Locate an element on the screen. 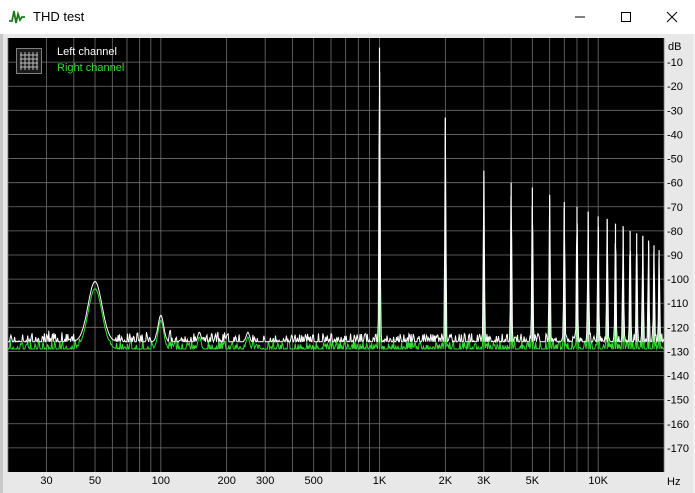  legend-grid-icon is located at coordinates (29, 61).